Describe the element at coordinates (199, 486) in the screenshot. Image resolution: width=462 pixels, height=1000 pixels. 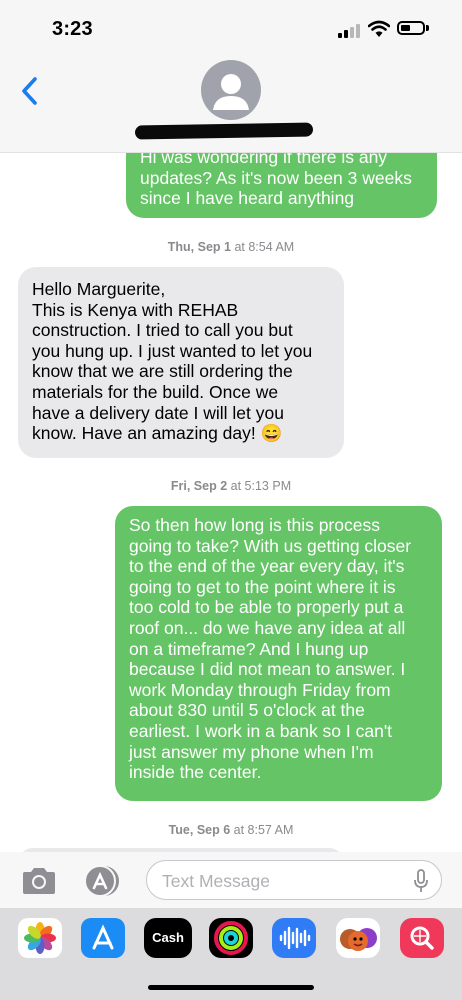
I see `timestamp-day: Fri, Sep 2` at that location.